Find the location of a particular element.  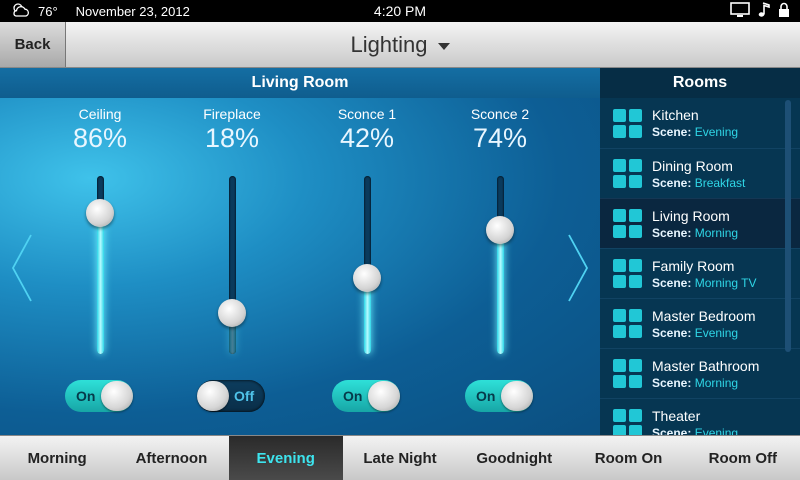

channel-level: 18% is located at coordinates (232, 138).